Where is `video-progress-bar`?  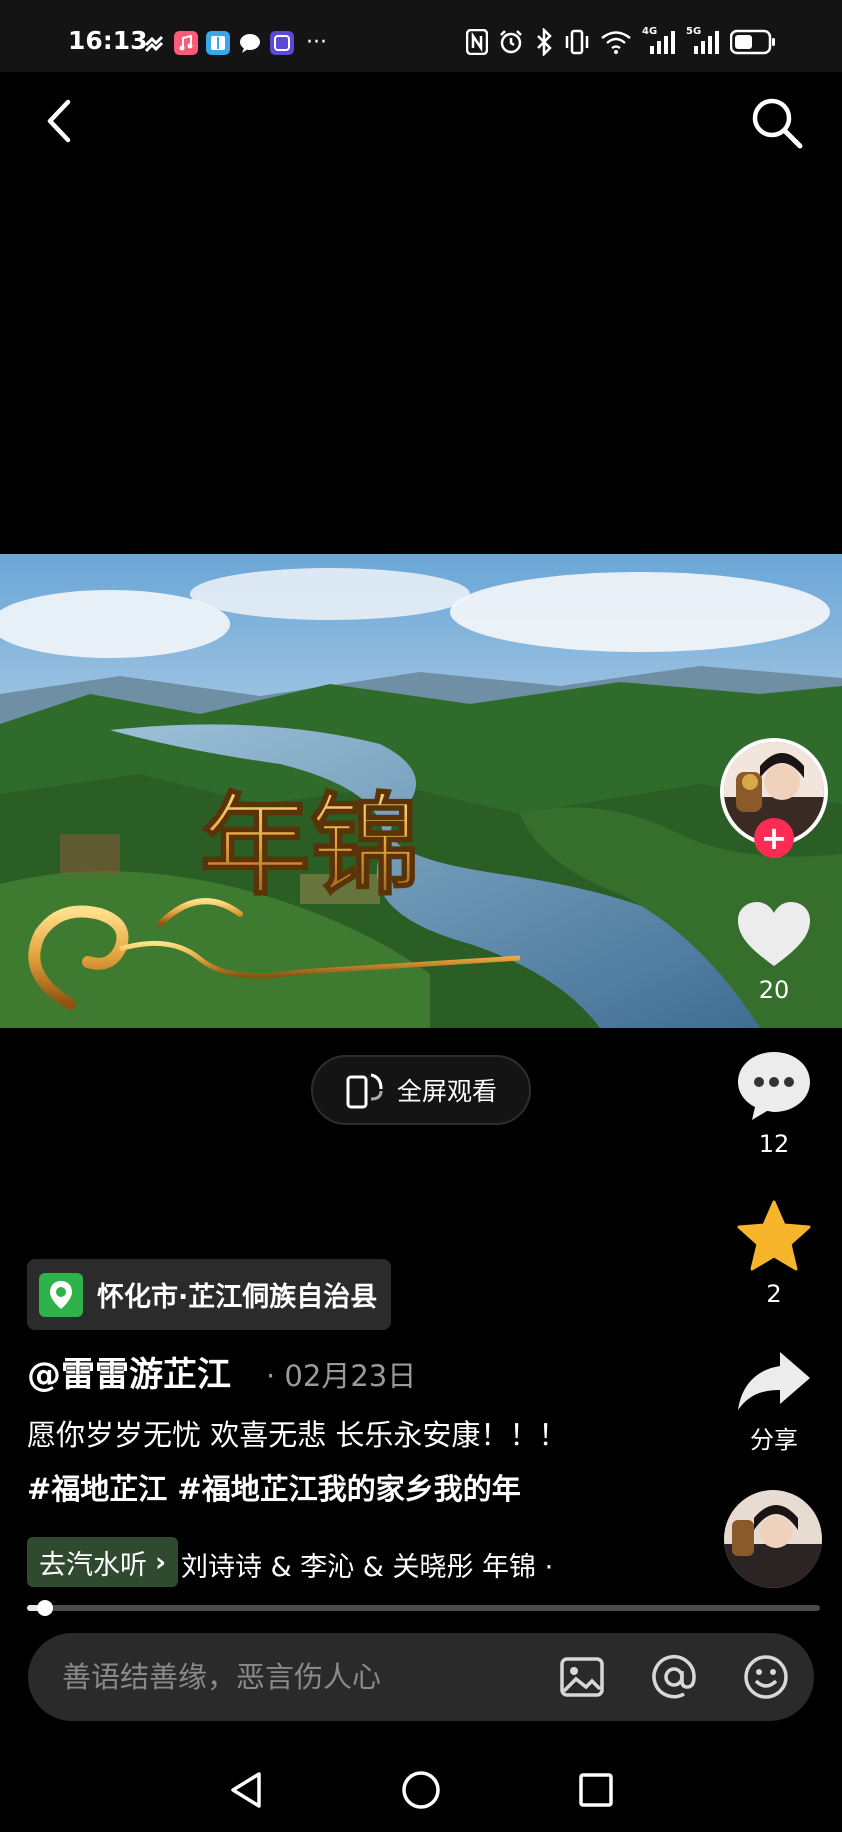
video-progress-bar is located at coordinates (423, 1608).